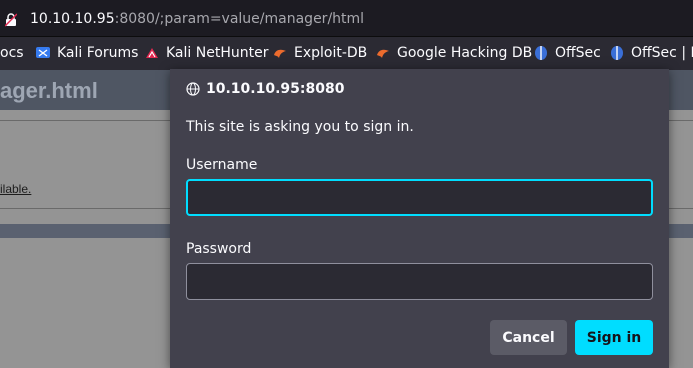 This screenshot has height=368, width=693. I want to click on username-field, so click(419, 197).